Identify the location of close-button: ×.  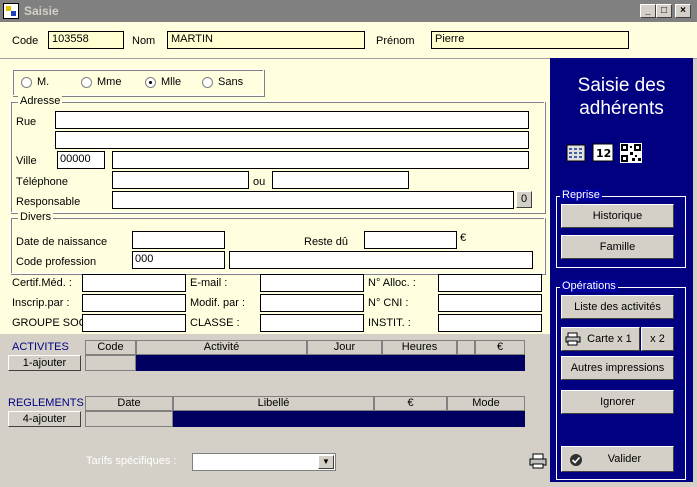
(683, 11).